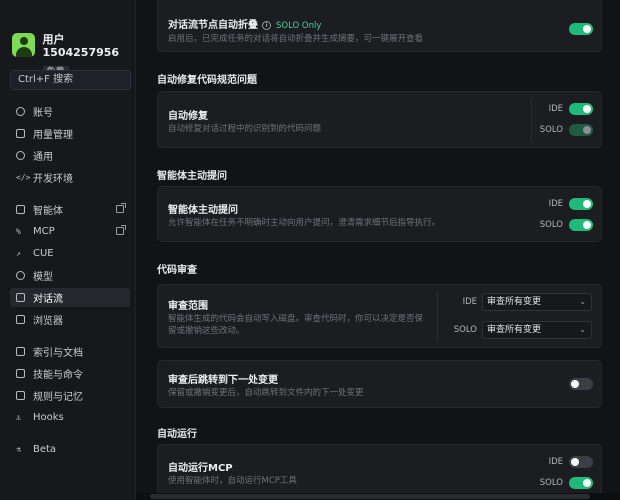 The image size is (620, 500). Describe the element at coordinates (18, 253) in the screenshot. I see `arrow-icon: ↗` at that location.